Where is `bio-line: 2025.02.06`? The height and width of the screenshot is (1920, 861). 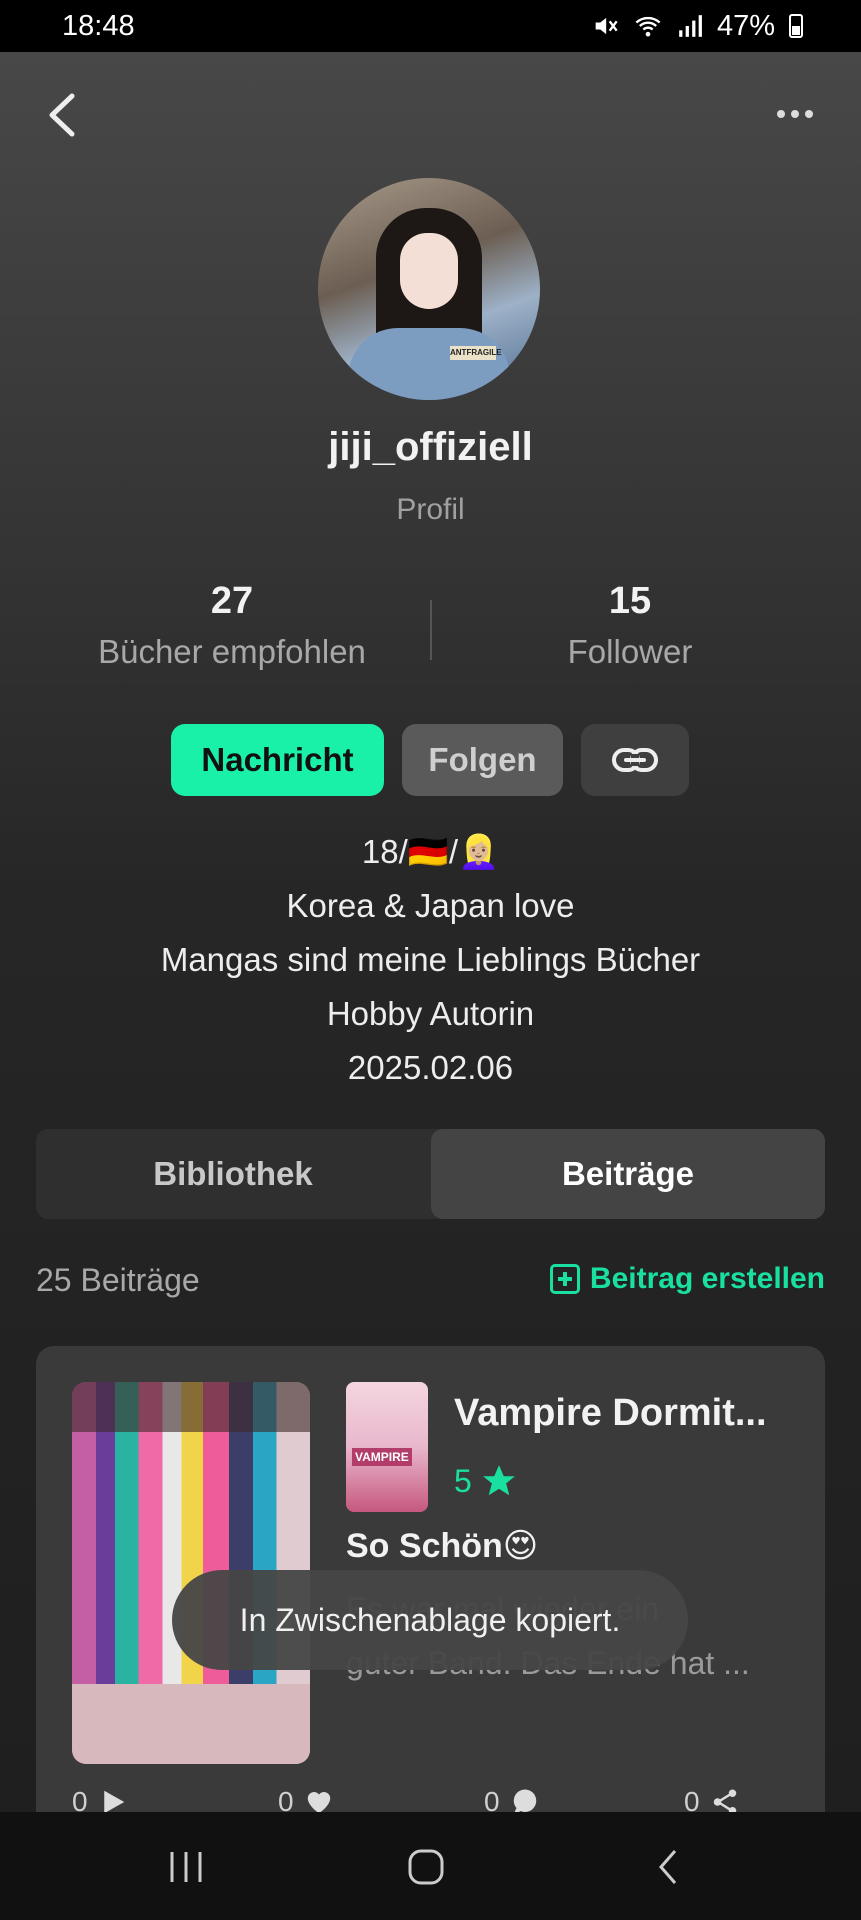 bio-line: 2025.02.06 is located at coordinates (430, 1067).